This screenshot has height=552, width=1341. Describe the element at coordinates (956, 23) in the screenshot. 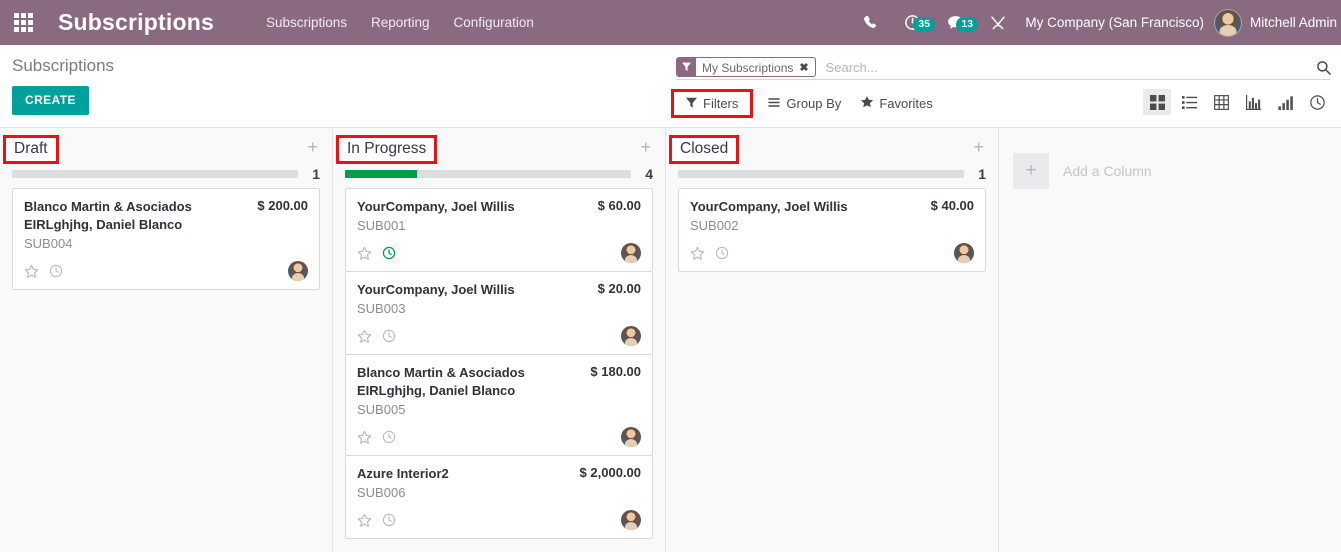

I see `chat-bubble-icon: 13` at that location.